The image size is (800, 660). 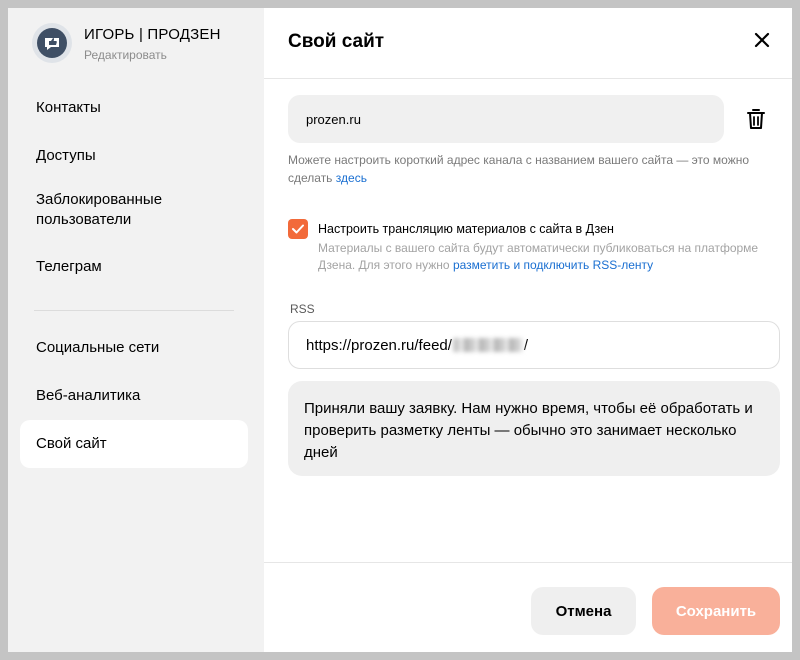 I want to click on avatar, so click(x=52, y=43).